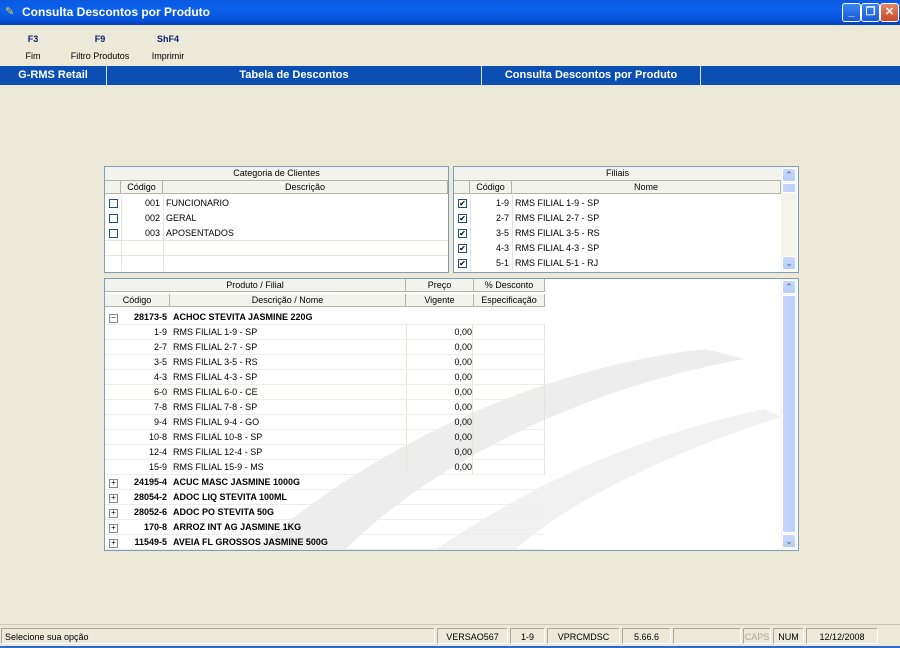 This screenshot has height=648, width=900. I want to click on filial-nome: RMS FILIAL 4-3 - SP, so click(215, 377).